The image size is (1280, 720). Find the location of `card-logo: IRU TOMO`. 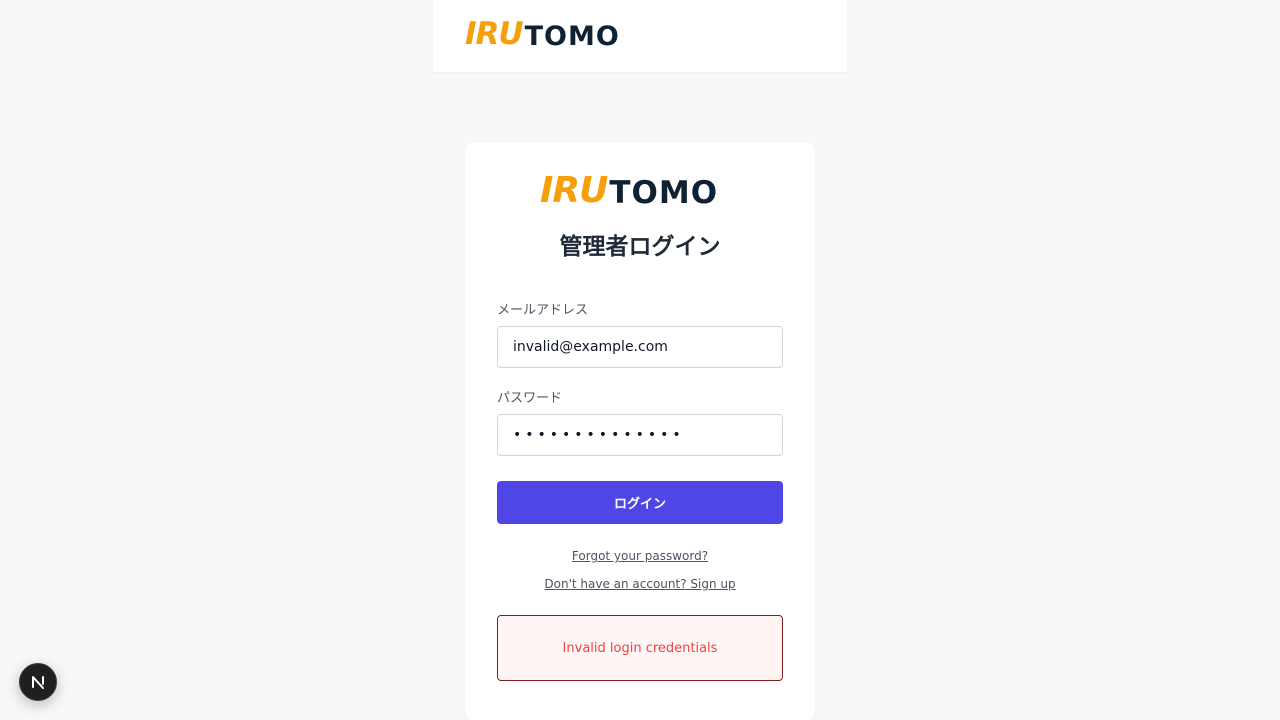

card-logo: IRU TOMO is located at coordinates (629, 191).